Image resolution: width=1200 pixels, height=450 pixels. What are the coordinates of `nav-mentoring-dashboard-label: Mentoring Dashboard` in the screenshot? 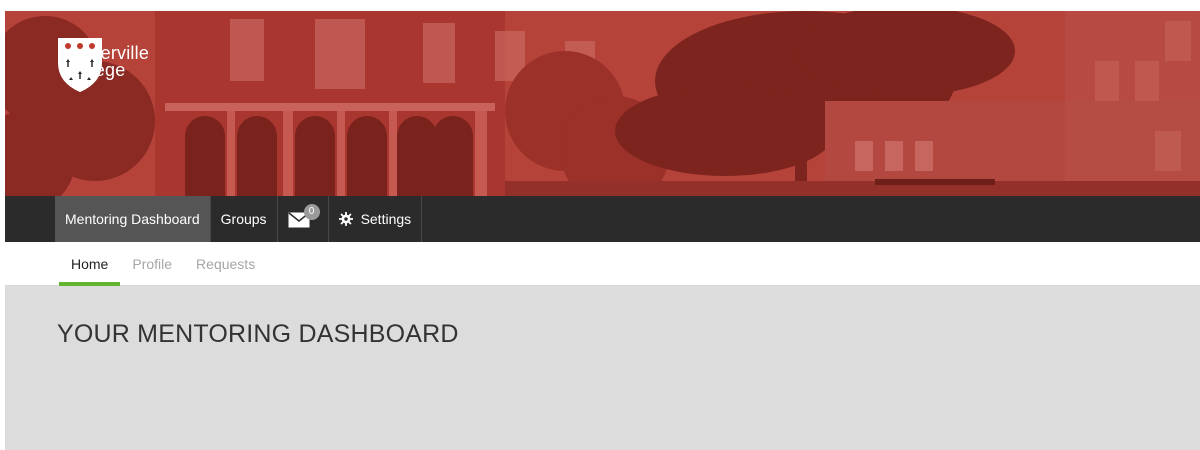 It's located at (132, 219).